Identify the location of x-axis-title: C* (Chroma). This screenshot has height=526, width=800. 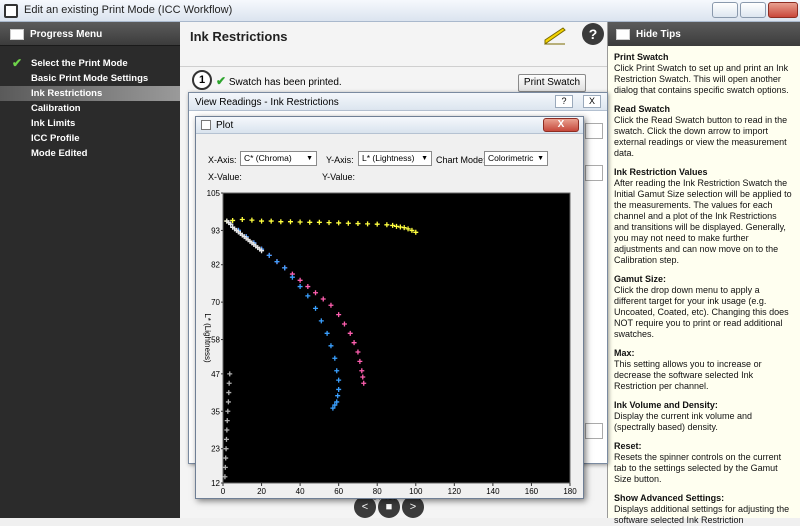
(396, 499).